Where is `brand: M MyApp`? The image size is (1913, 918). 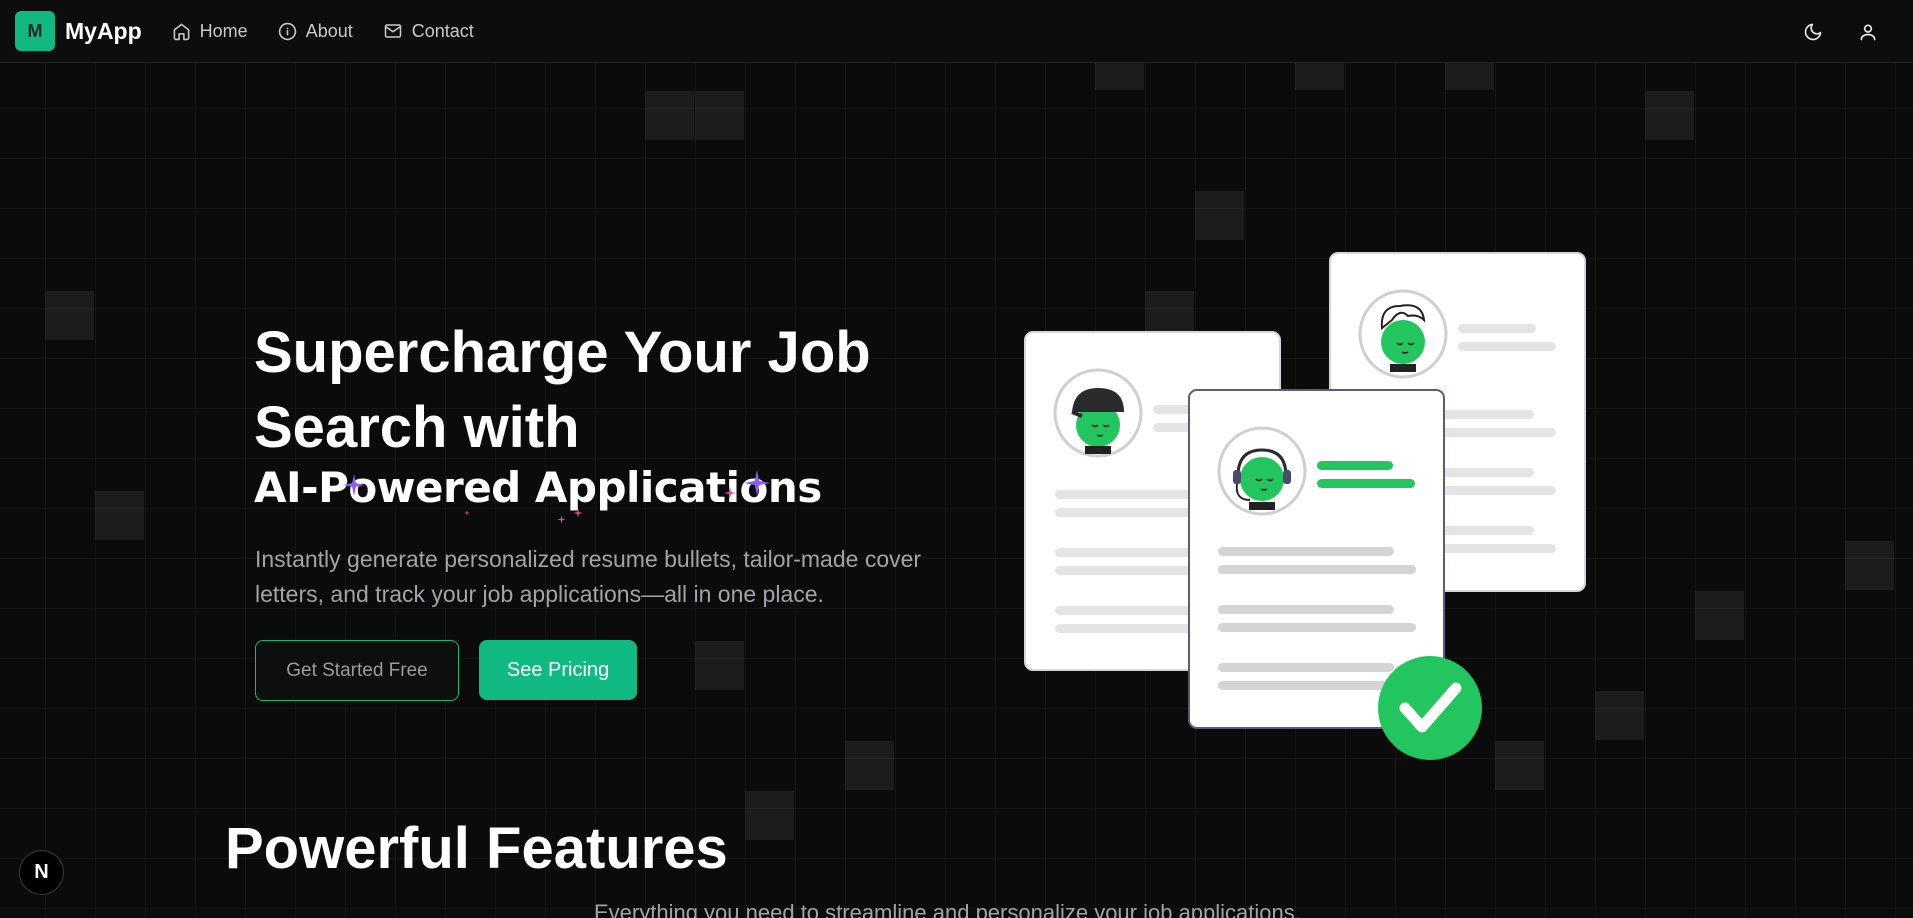 brand: M MyApp is located at coordinates (78, 31).